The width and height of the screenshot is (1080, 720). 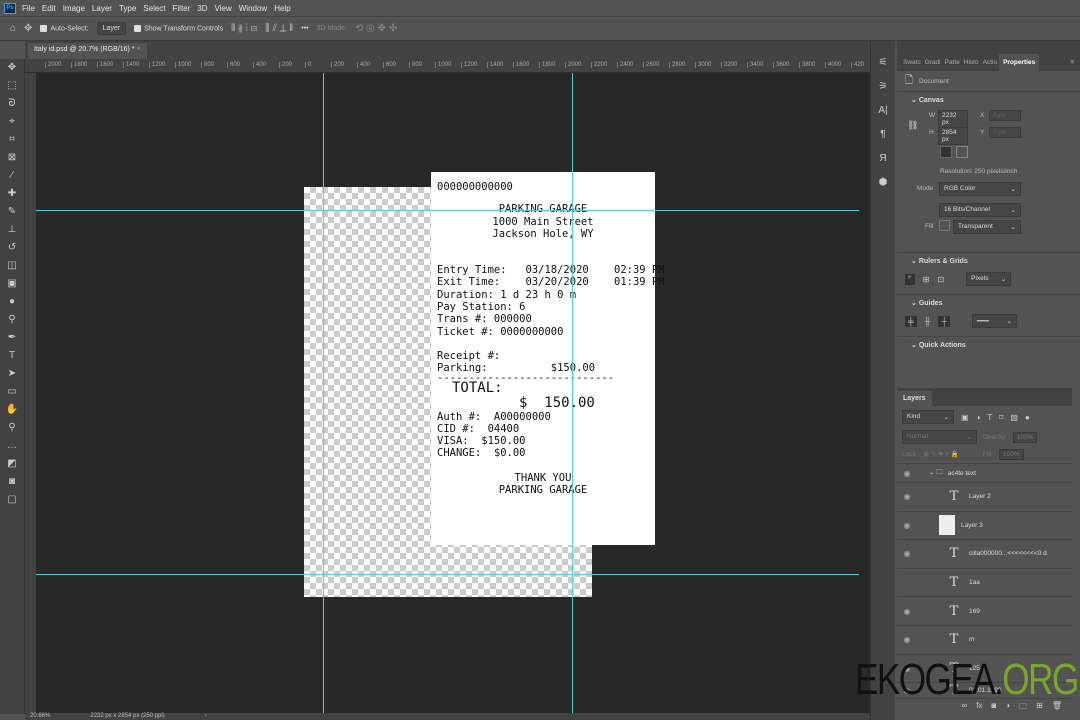 What do you see at coordinates (282, 8) in the screenshot?
I see `menu-help: Help` at bounding box center [282, 8].